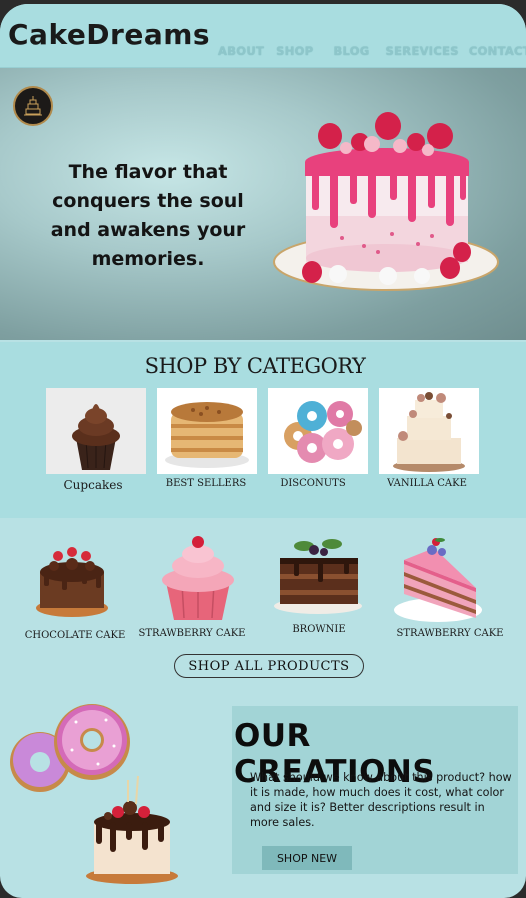  What do you see at coordinates (206, 483) in the screenshot?
I see `category-best-sellers-label: BEST SELLERS` at bounding box center [206, 483].